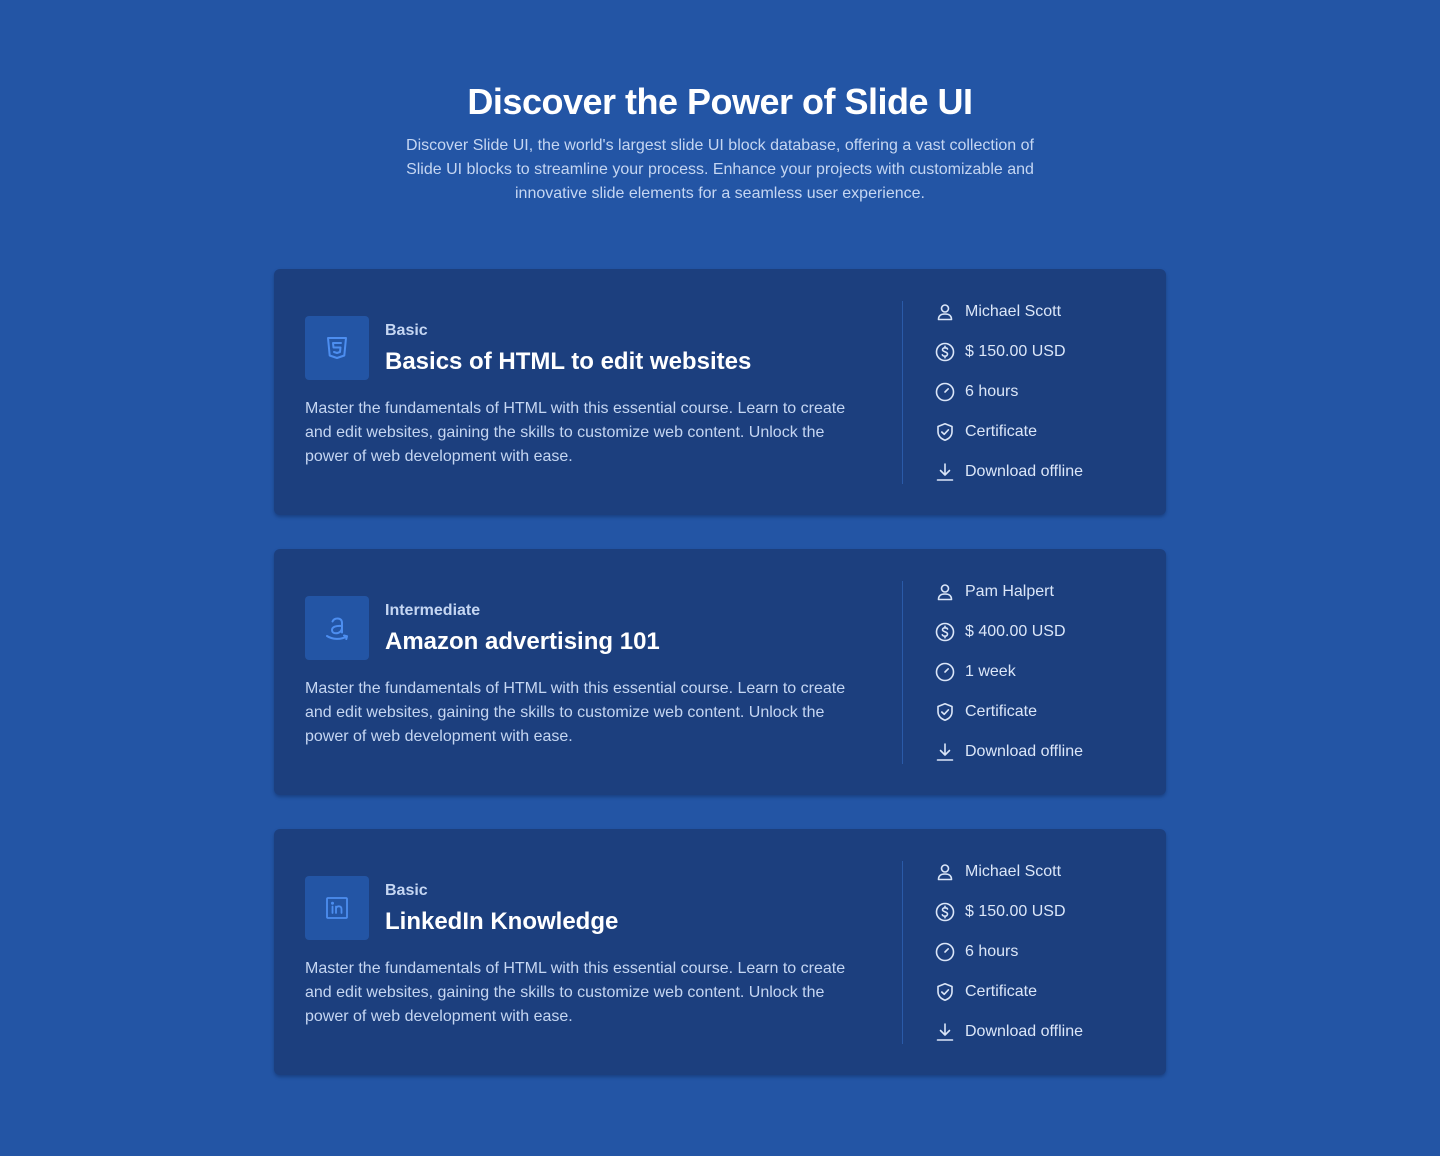 Image resolution: width=1440 pixels, height=1156 pixels. What do you see at coordinates (1015, 631) in the screenshot?
I see `course-price: $ 400.00 USD` at bounding box center [1015, 631].